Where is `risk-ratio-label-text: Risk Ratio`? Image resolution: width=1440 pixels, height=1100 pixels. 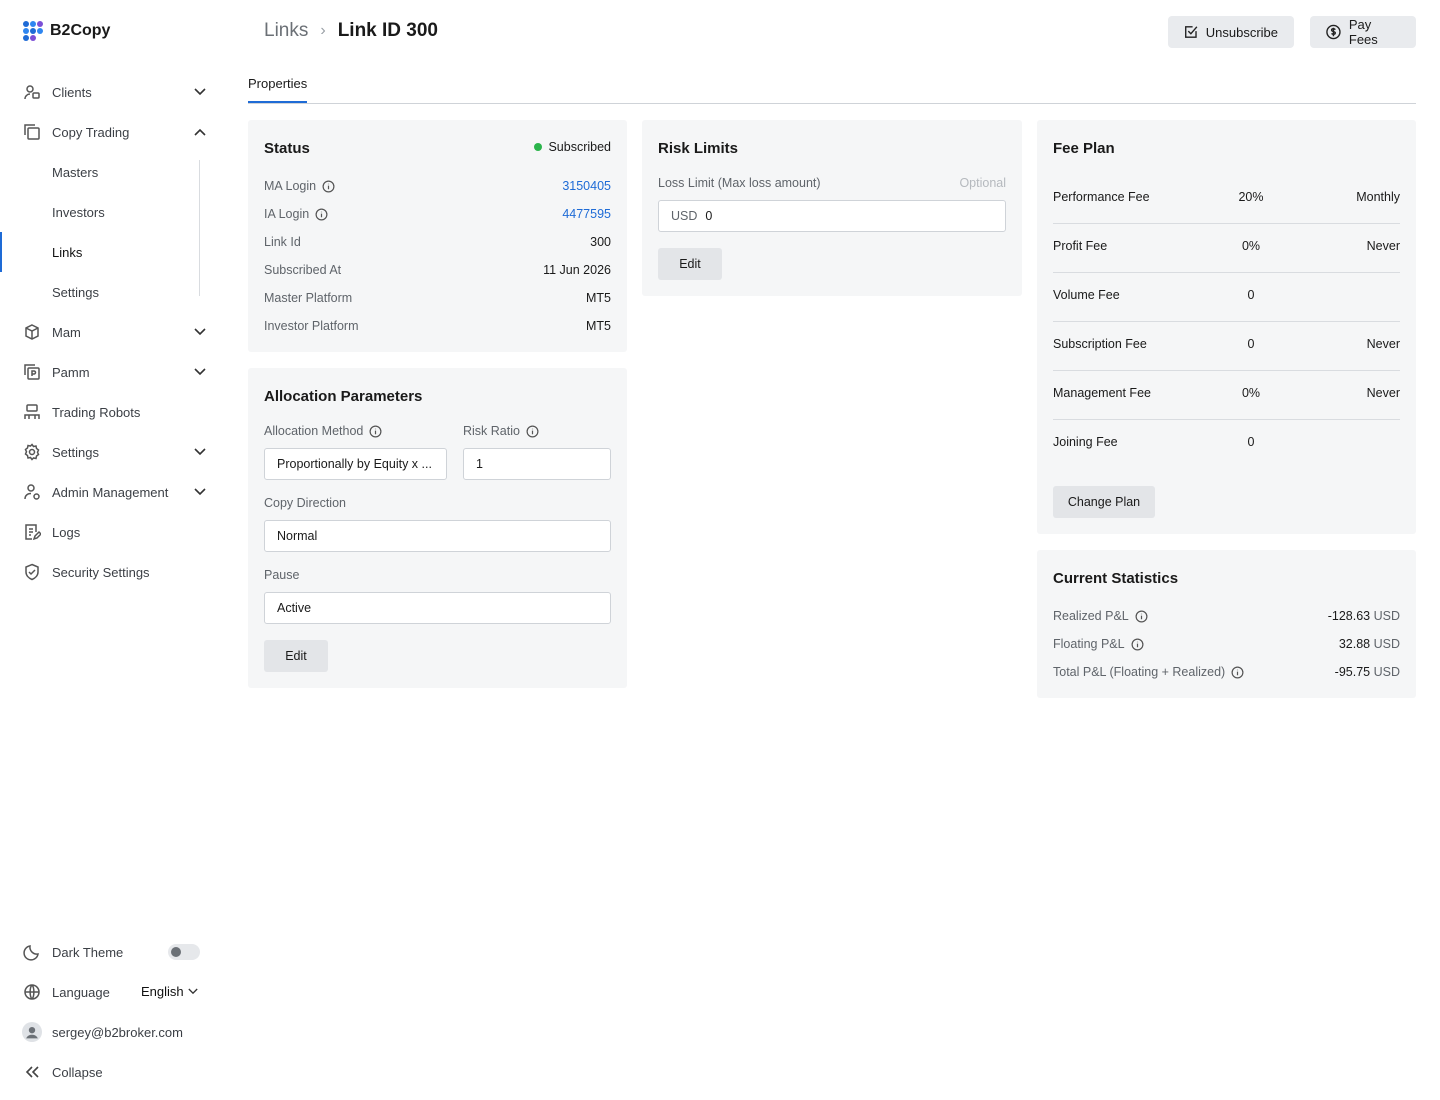
risk-ratio-label-text: Risk Ratio is located at coordinates (491, 431).